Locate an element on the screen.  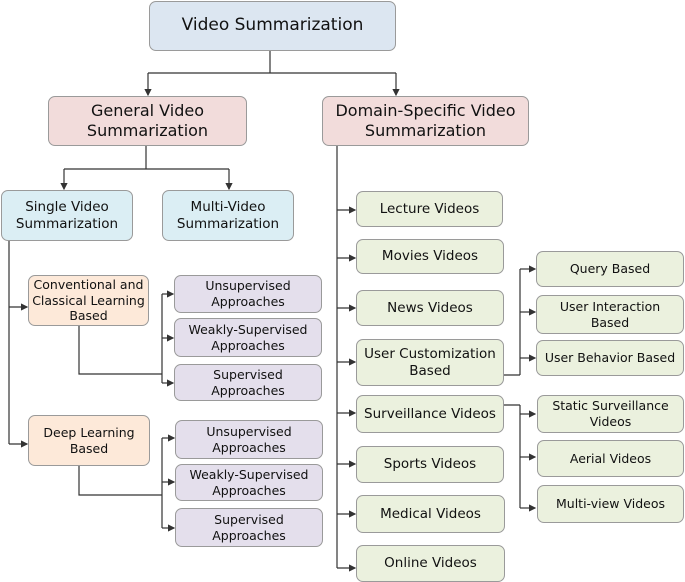
node-lecture-videos: Lecture Videos is located at coordinates (429, 209).